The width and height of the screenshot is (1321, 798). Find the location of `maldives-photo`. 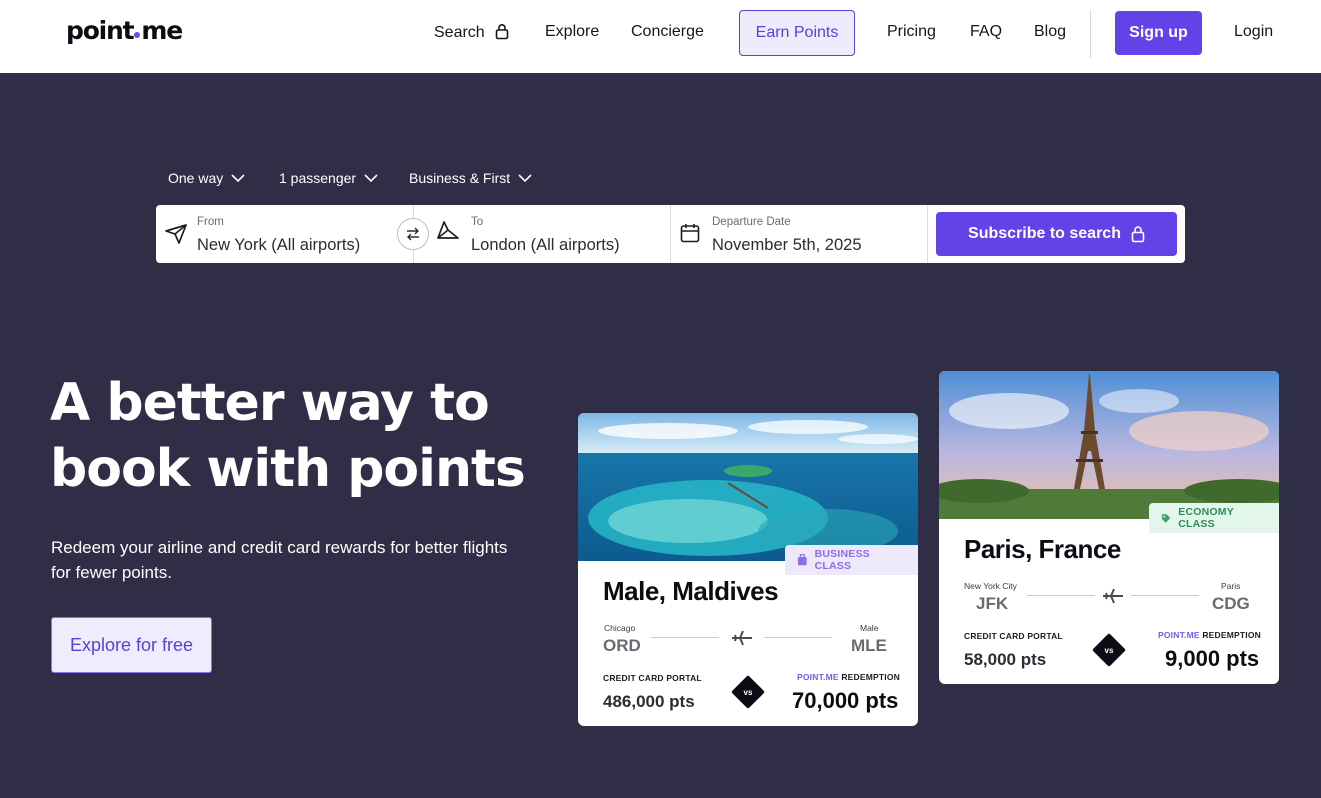

maldives-photo is located at coordinates (748, 487).